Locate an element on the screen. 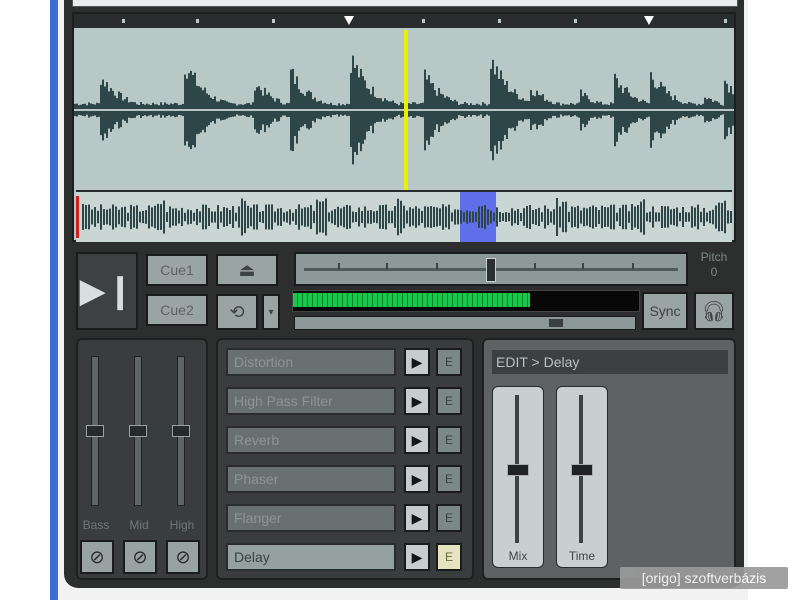 The height and width of the screenshot is (600, 800). effect-row: Phaser ▶ E is located at coordinates (348, 480).